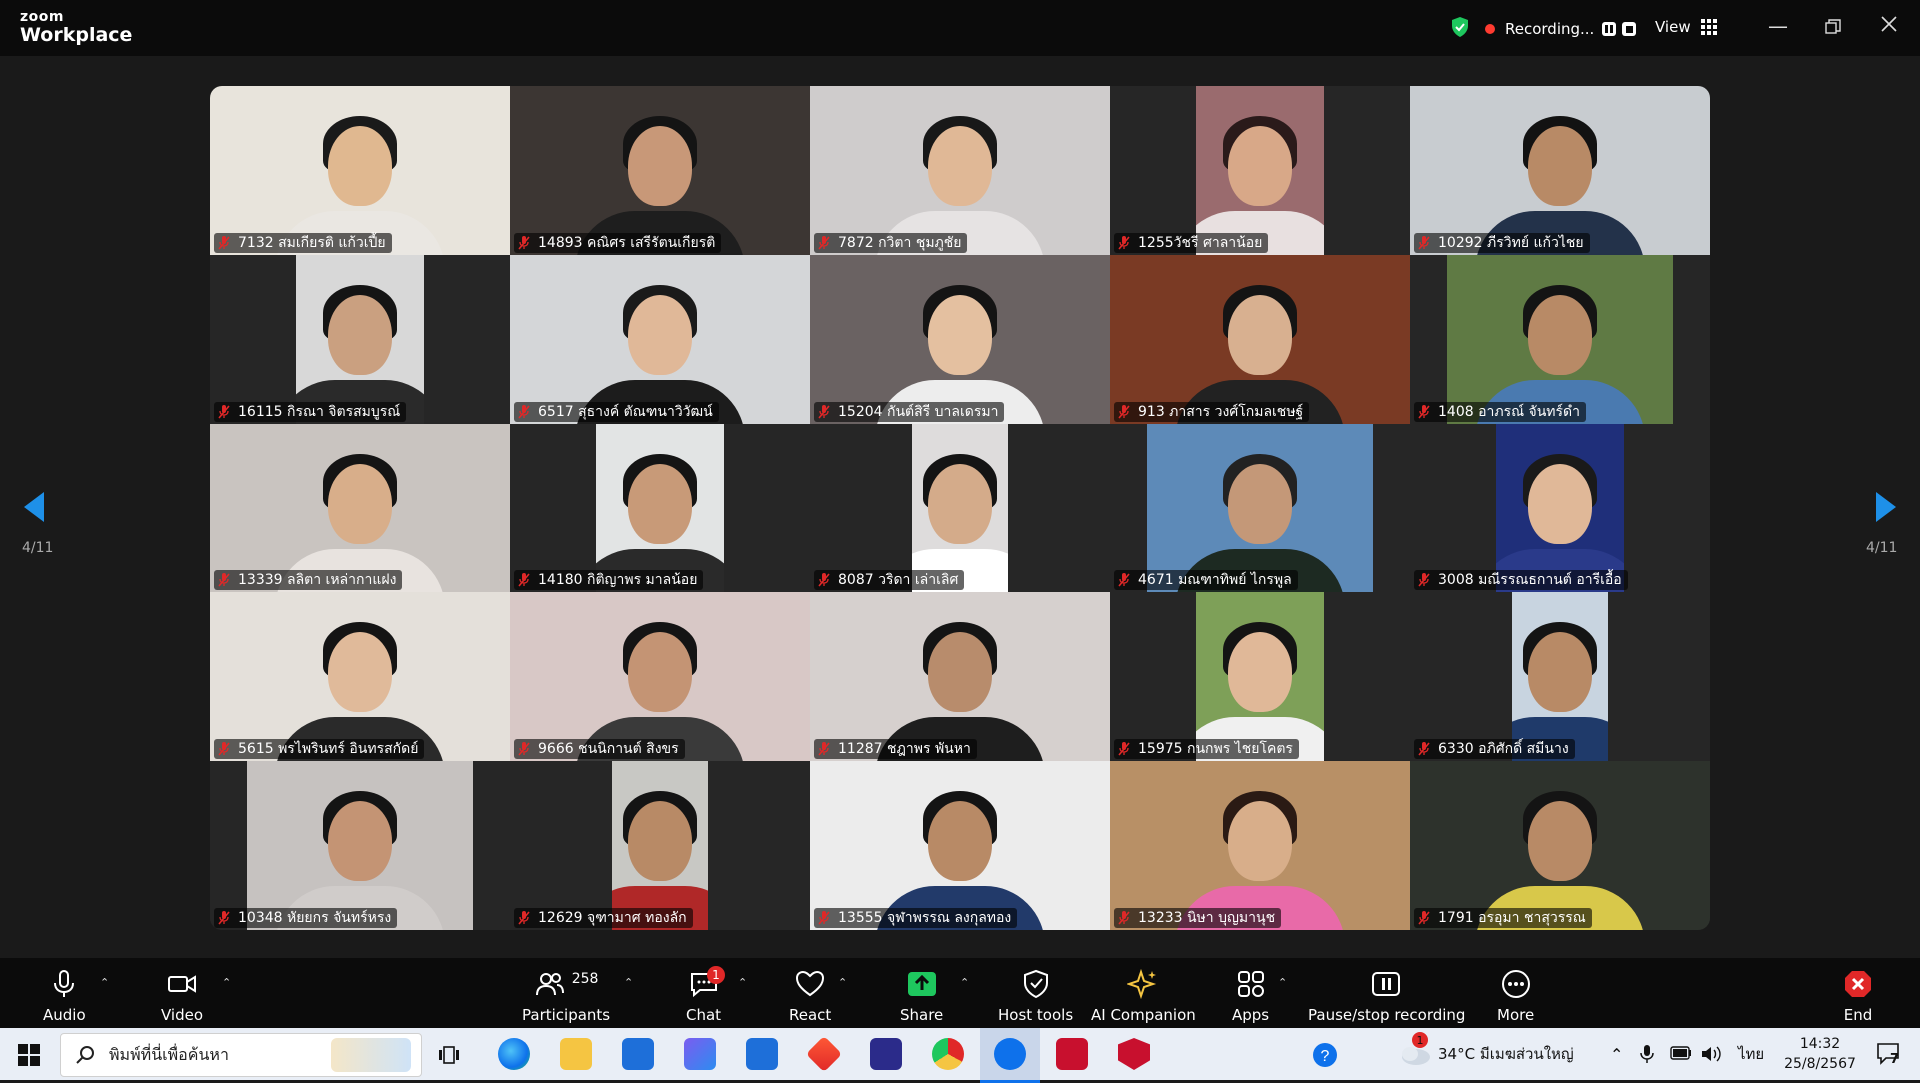  What do you see at coordinates (1560, 845) in the screenshot?
I see `participant-tile: 1791 อรอุมา ชาสุวรรณ` at bounding box center [1560, 845].